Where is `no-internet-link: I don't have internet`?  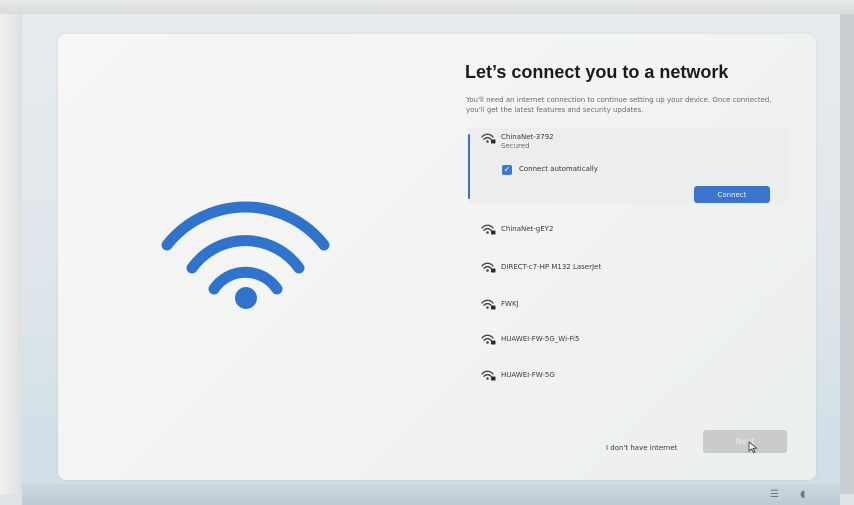
no-internet-link: I don't have internet is located at coordinates (641, 448).